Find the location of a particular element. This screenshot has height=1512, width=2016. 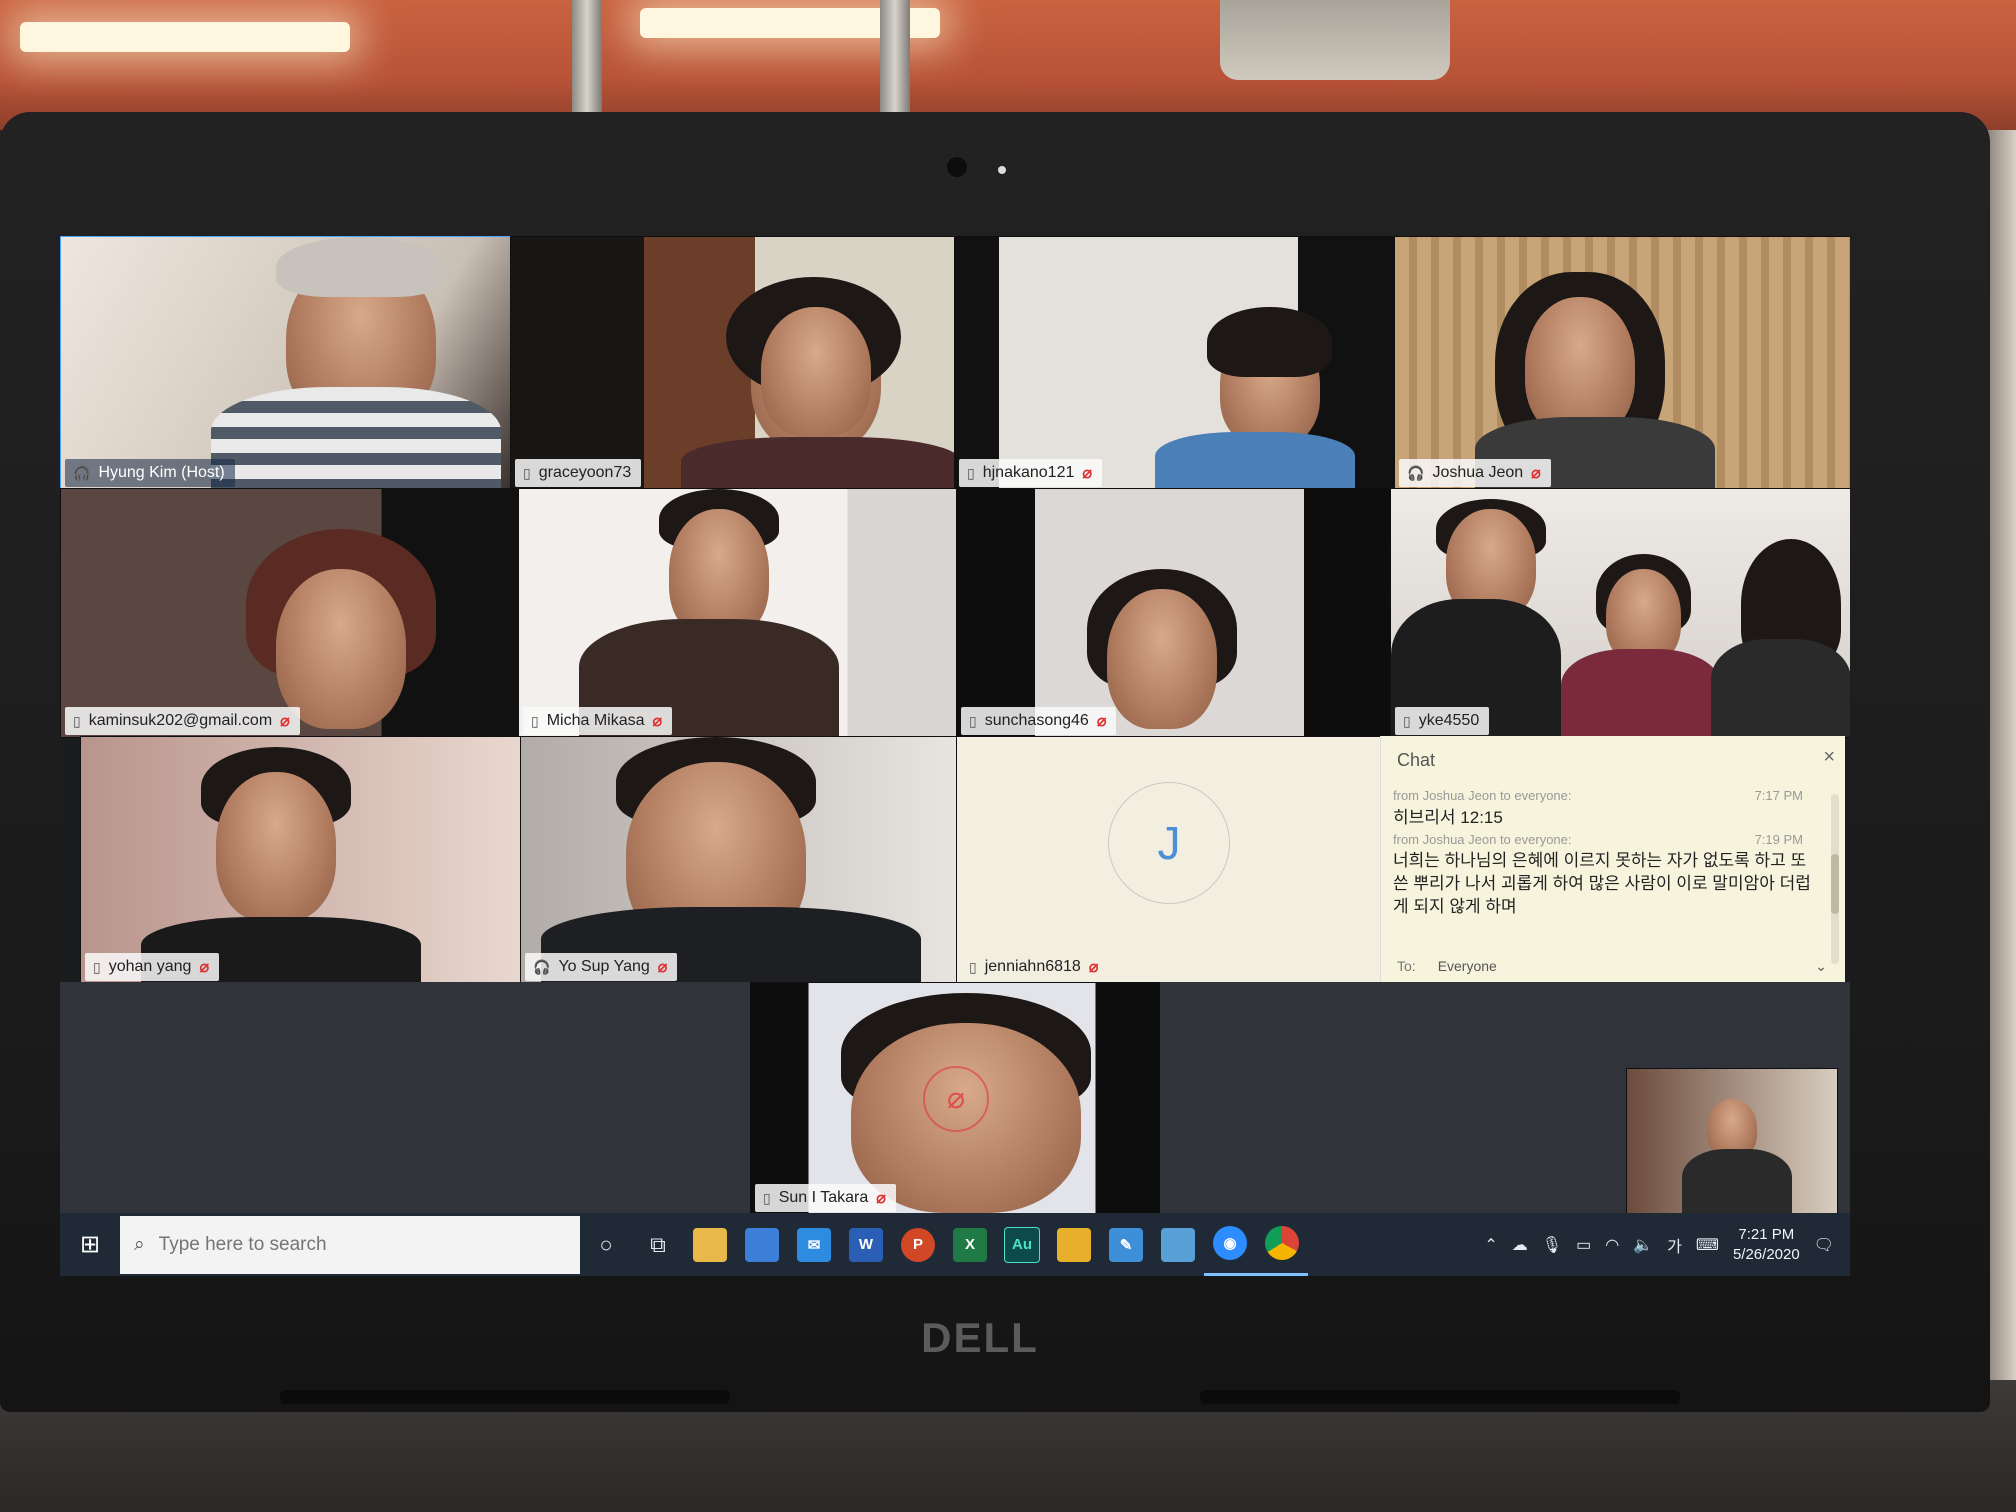

participant-name: kaminsuk202@gmail.com is located at coordinates (180, 720).